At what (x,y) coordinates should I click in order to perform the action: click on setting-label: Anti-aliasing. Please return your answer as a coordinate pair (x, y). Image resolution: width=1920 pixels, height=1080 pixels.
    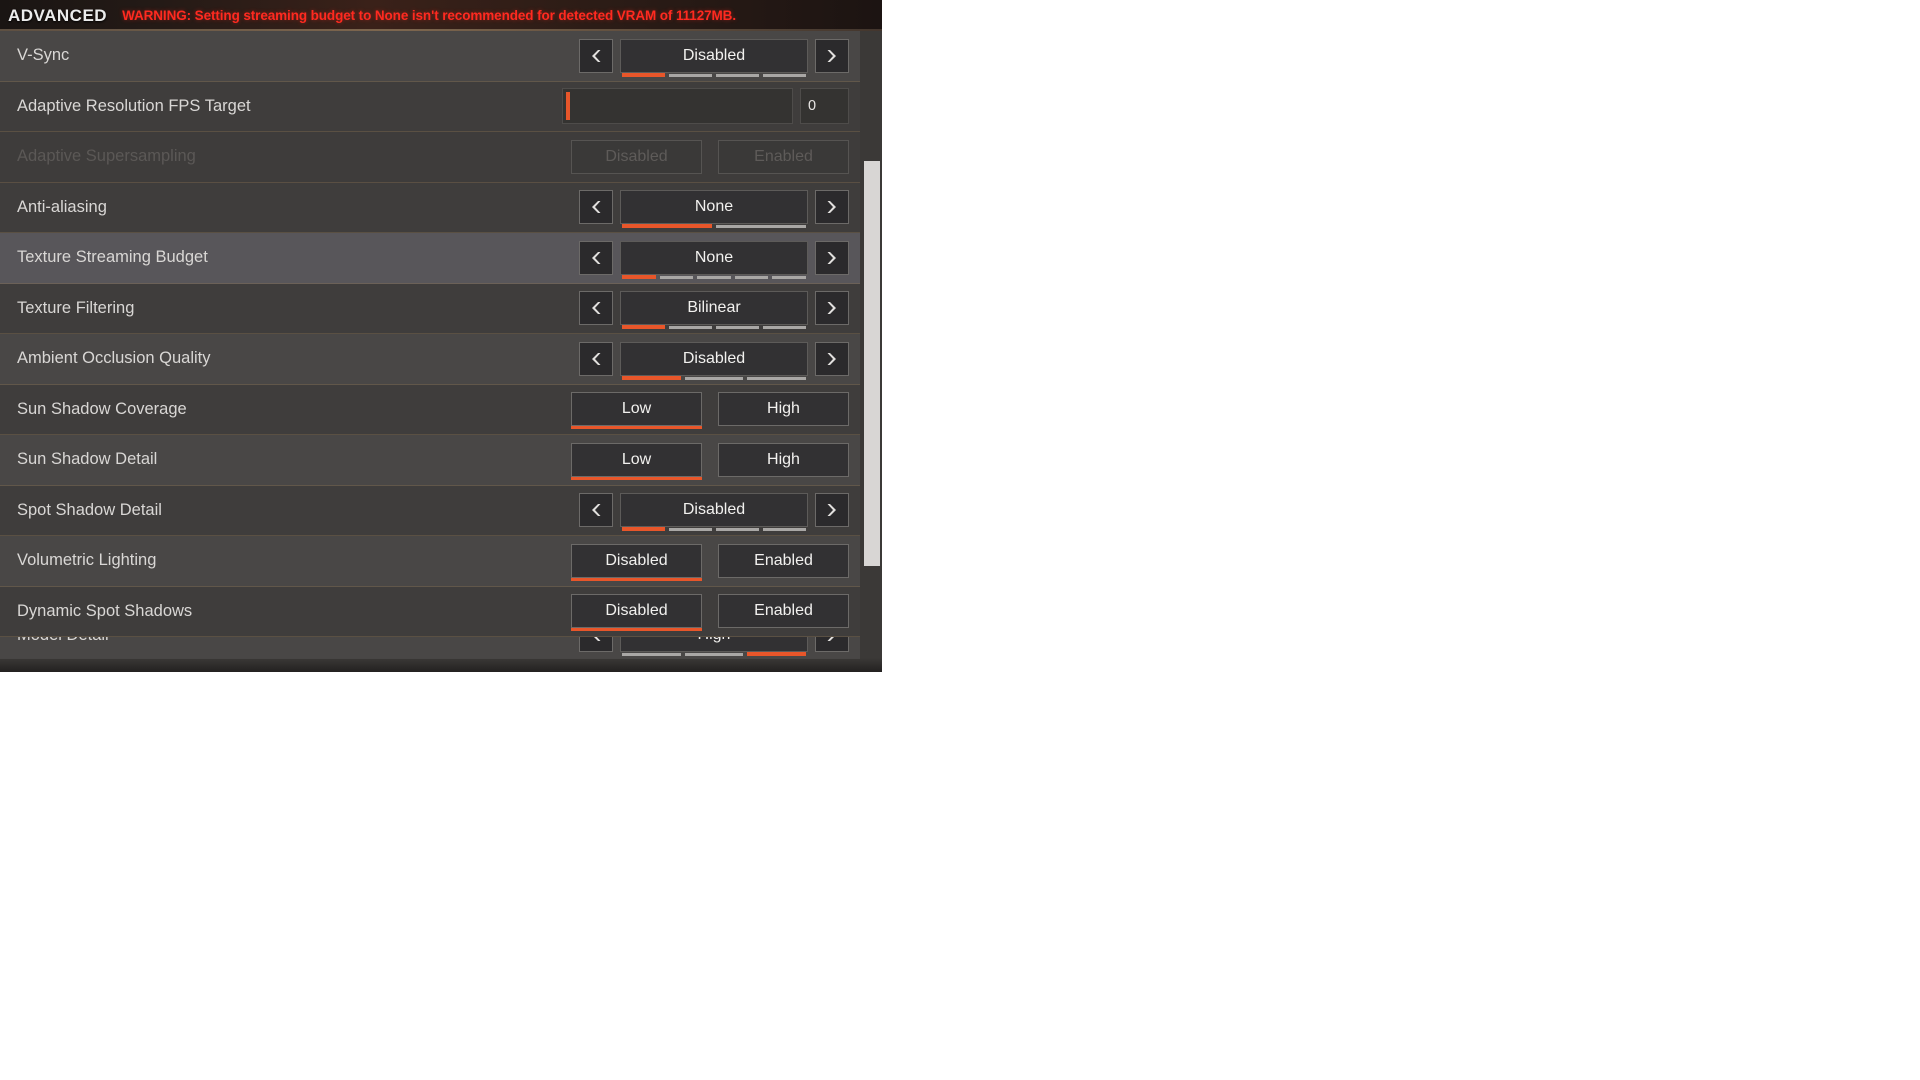
    Looking at the image, I should click on (62, 206).